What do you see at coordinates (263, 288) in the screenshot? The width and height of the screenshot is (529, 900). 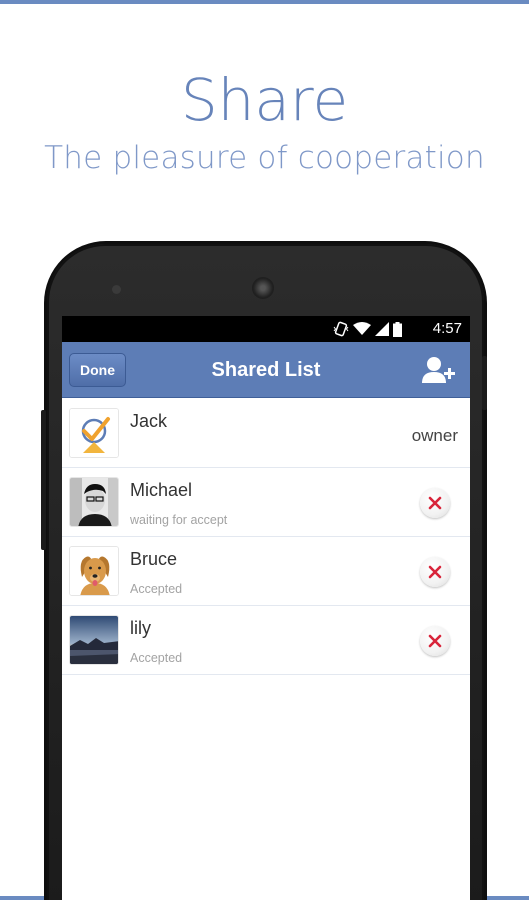 I see `phone-speaker` at bounding box center [263, 288].